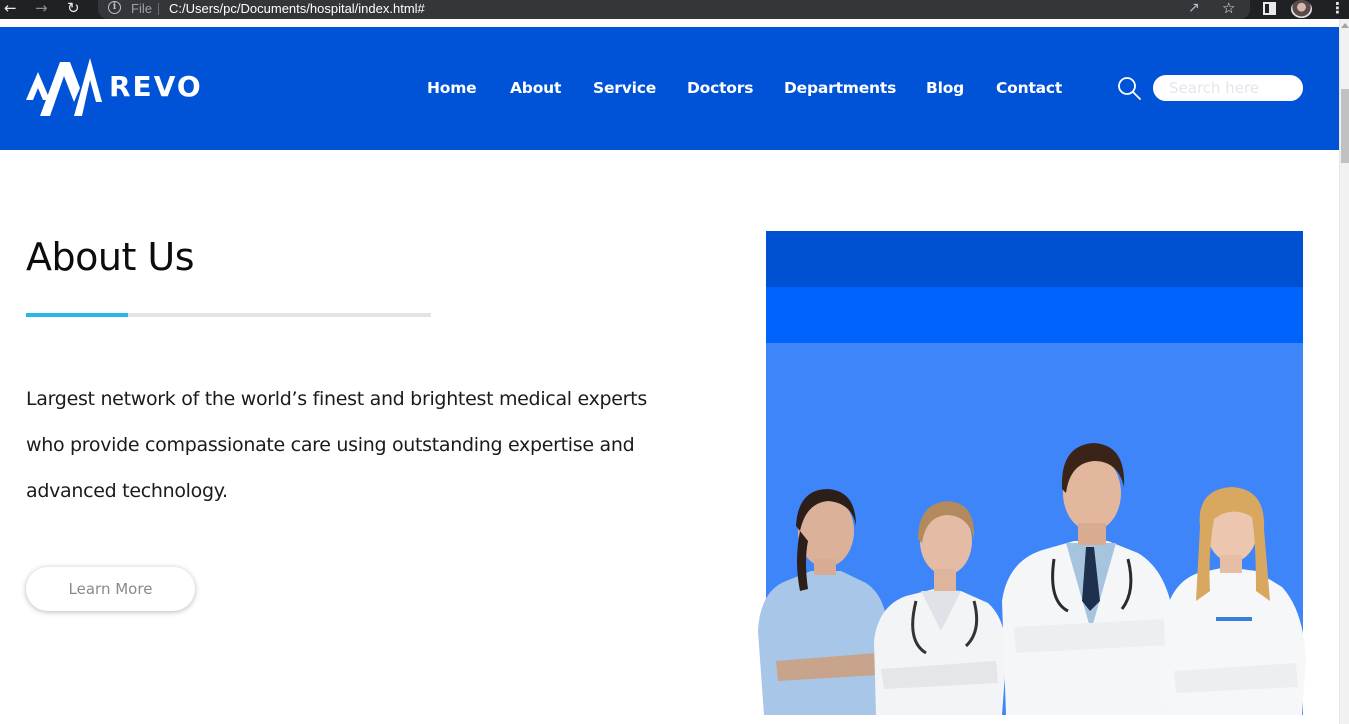 The width and height of the screenshot is (1349, 724). I want to click on info-icon: i, so click(114, 7).